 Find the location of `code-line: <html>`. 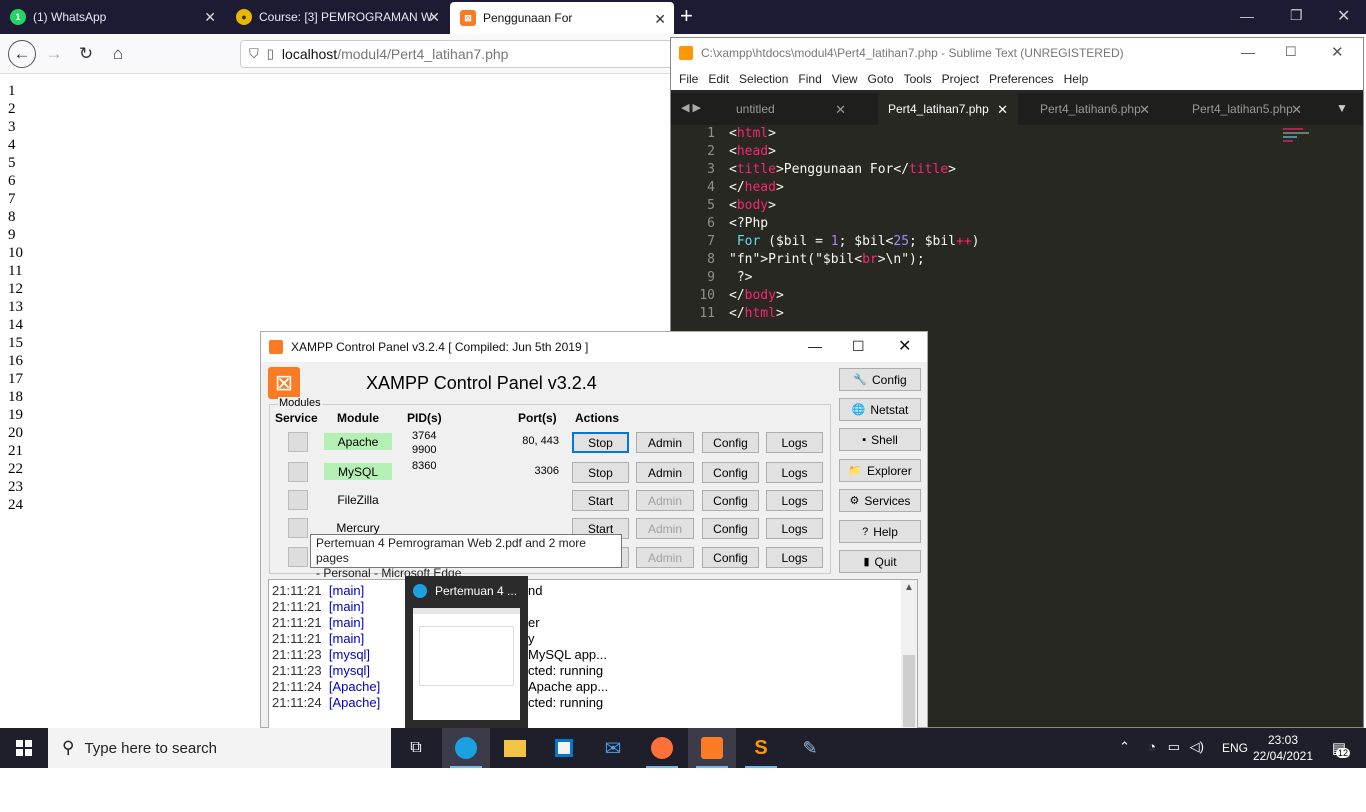

code-line: <html> is located at coordinates (854, 134).